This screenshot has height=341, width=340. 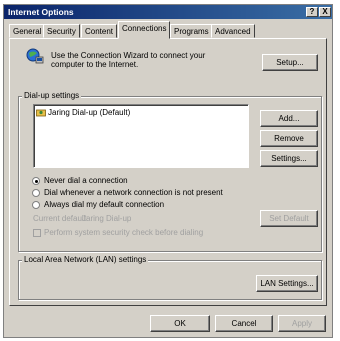 What do you see at coordinates (41, 12) in the screenshot?
I see `dialog-title: Internet Options` at bounding box center [41, 12].